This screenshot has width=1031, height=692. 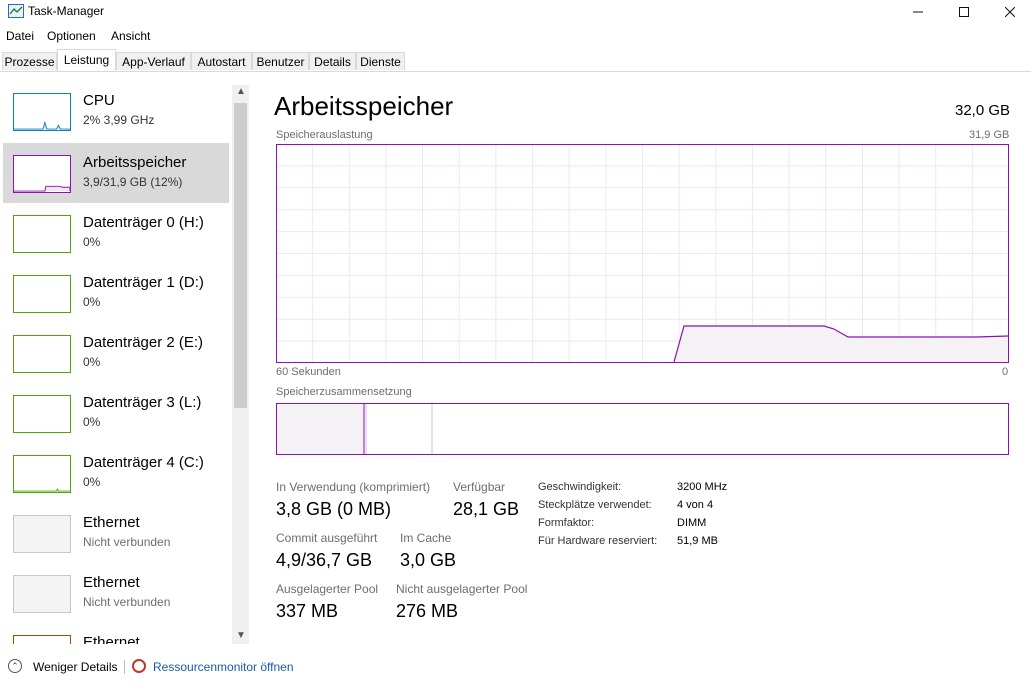 I want to click on minimize-button, so click(x=918, y=12).